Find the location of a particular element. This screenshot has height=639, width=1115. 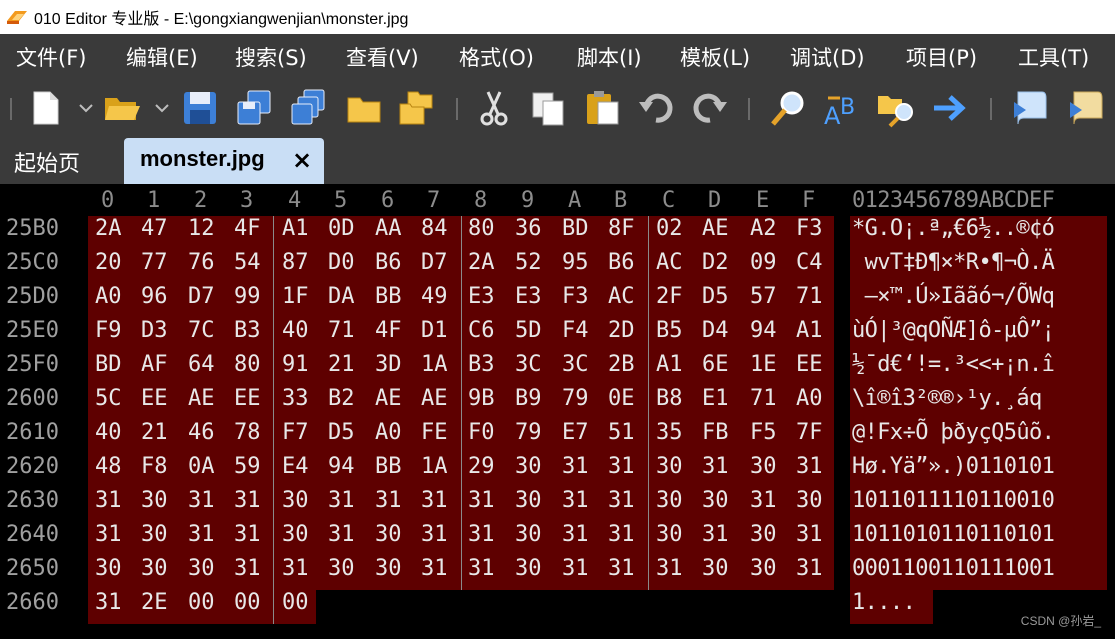

hex-byte: 79 is located at coordinates (528, 432).